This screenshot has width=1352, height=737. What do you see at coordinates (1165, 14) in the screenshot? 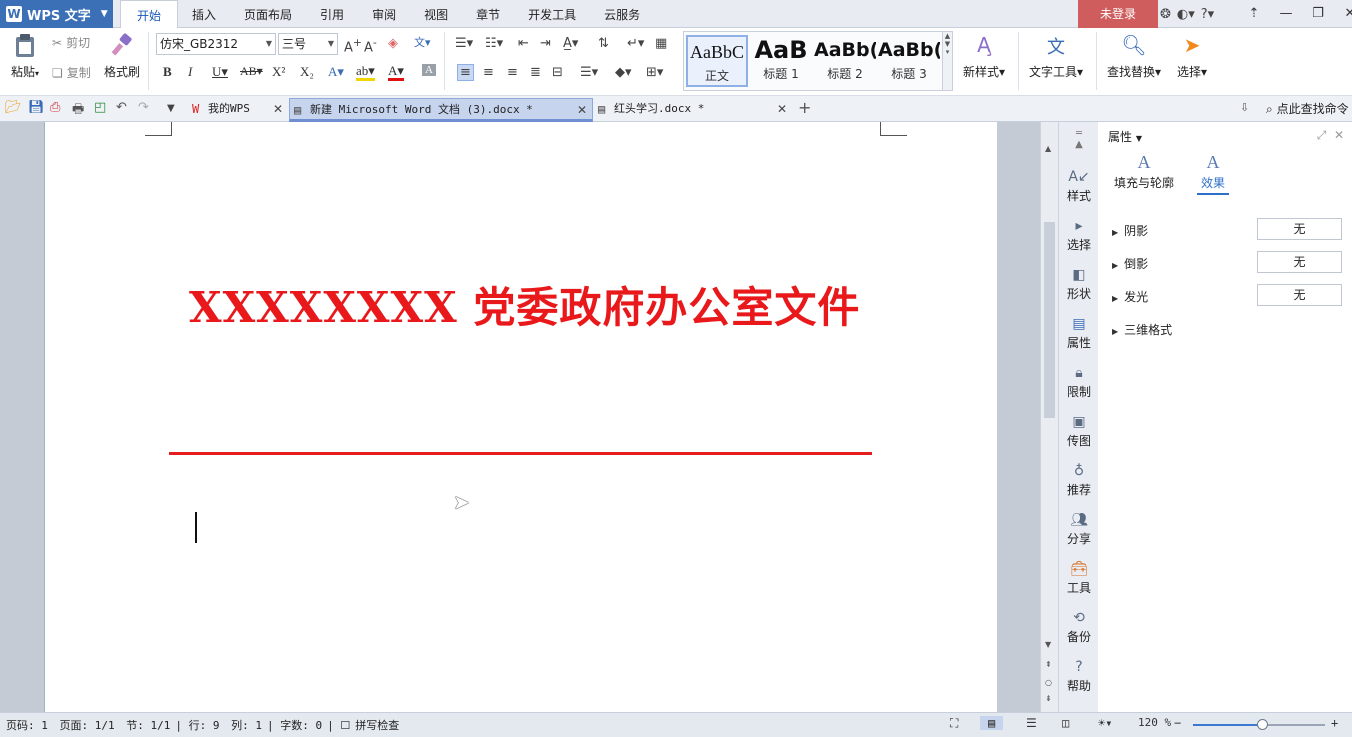
I see `skin-icon: ❂` at bounding box center [1165, 14].